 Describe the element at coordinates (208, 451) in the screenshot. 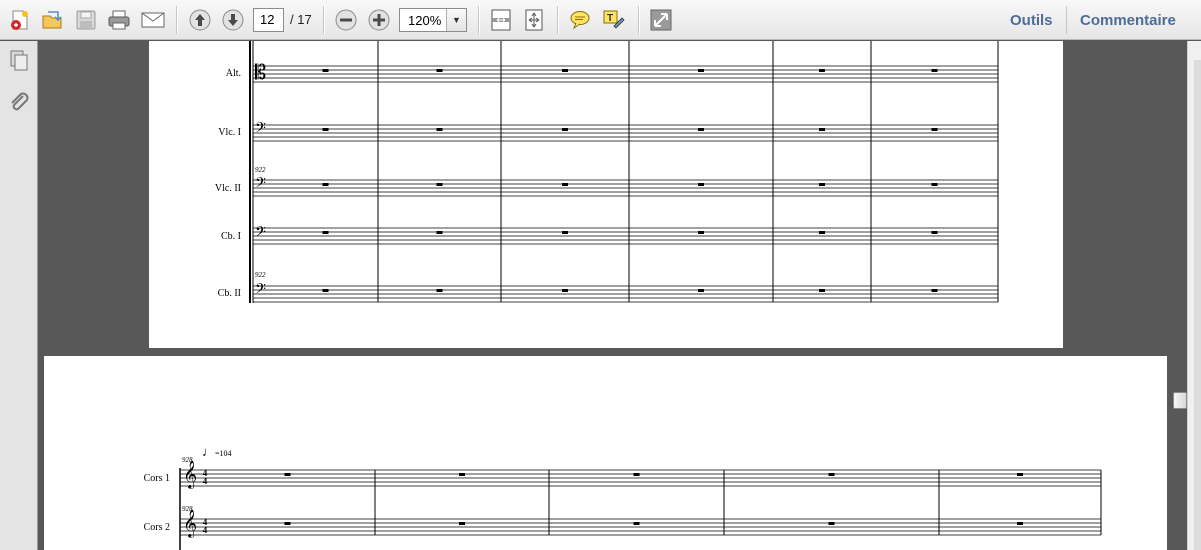

I see `quarter-note-icon: ♩` at that location.